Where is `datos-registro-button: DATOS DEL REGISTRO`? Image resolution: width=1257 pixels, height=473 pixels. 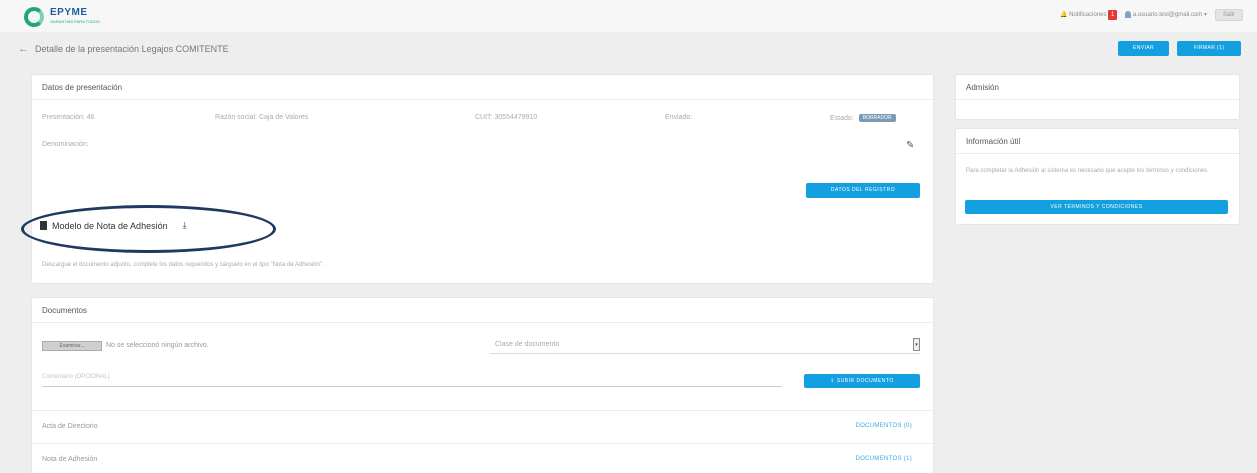 datos-registro-button: DATOS DEL REGISTRO is located at coordinates (863, 190).